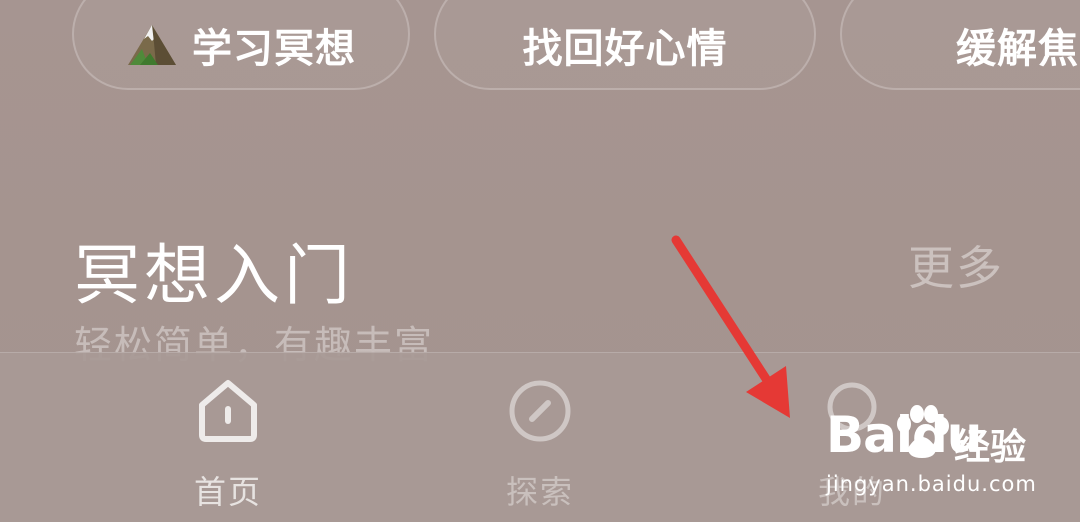 Image resolution: width=1080 pixels, height=522 pixels. What do you see at coordinates (1017, 49) in the screenshot?
I see `chip-label: 缓解焦` at bounding box center [1017, 49].